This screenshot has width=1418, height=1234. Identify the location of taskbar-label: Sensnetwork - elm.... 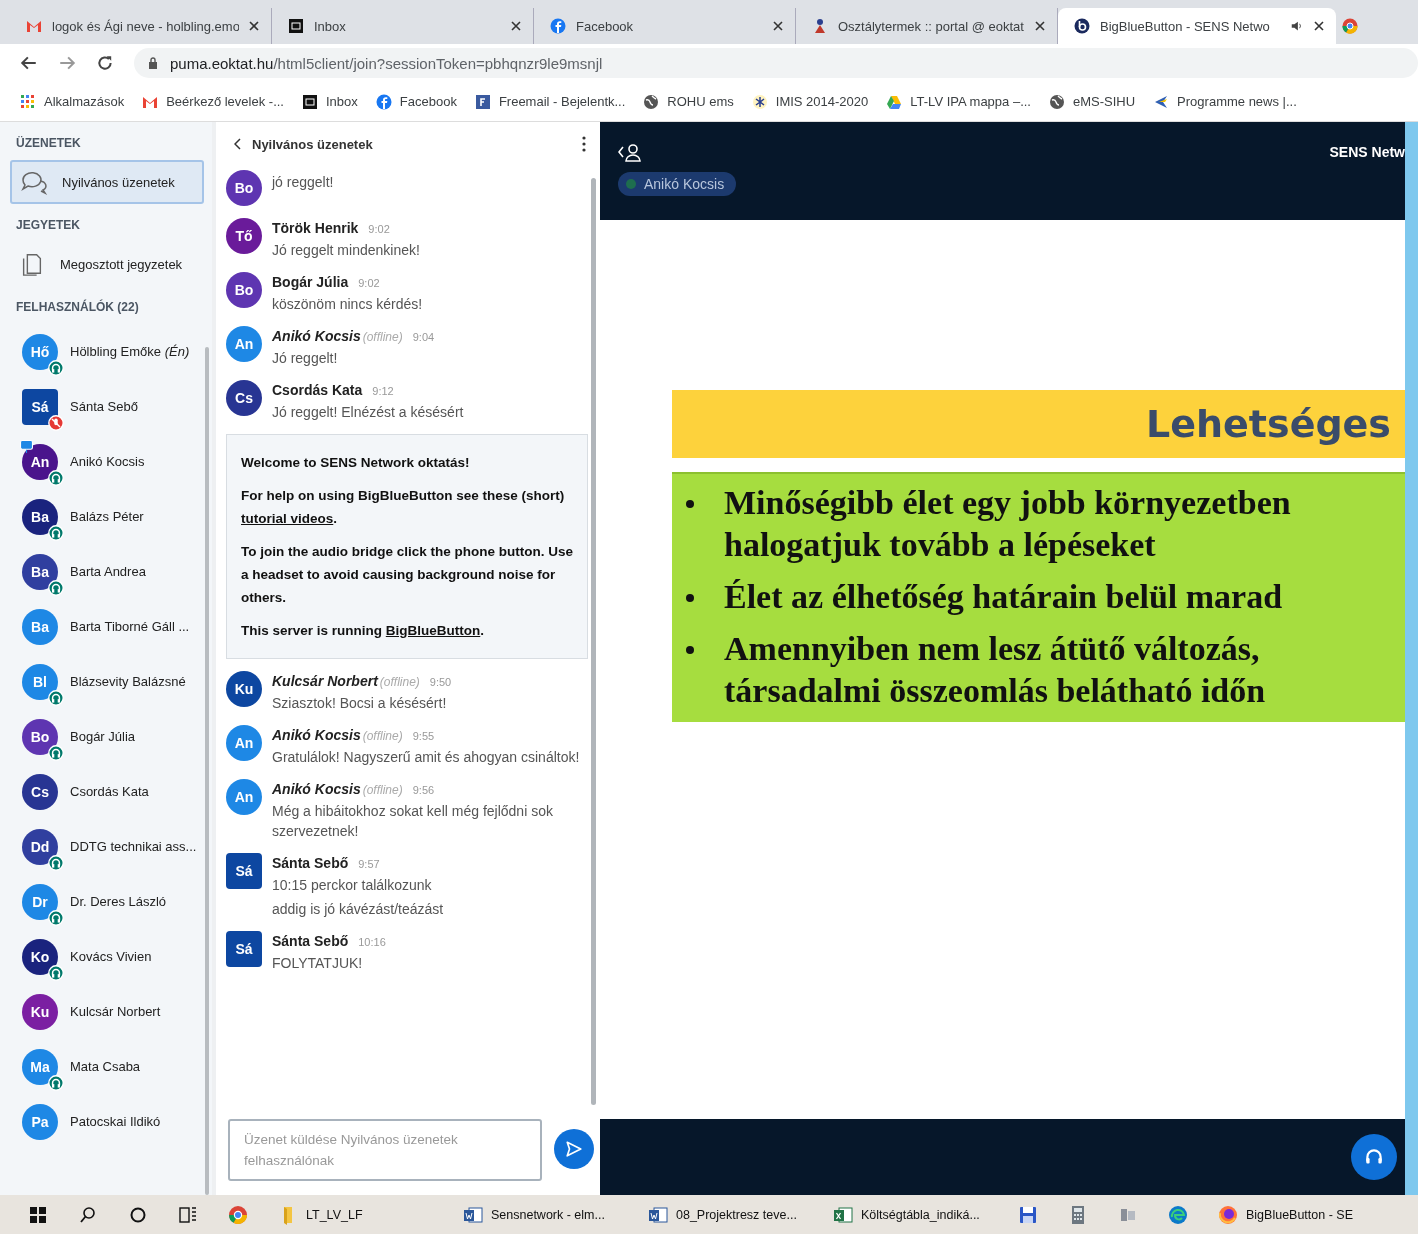
(548, 1214).